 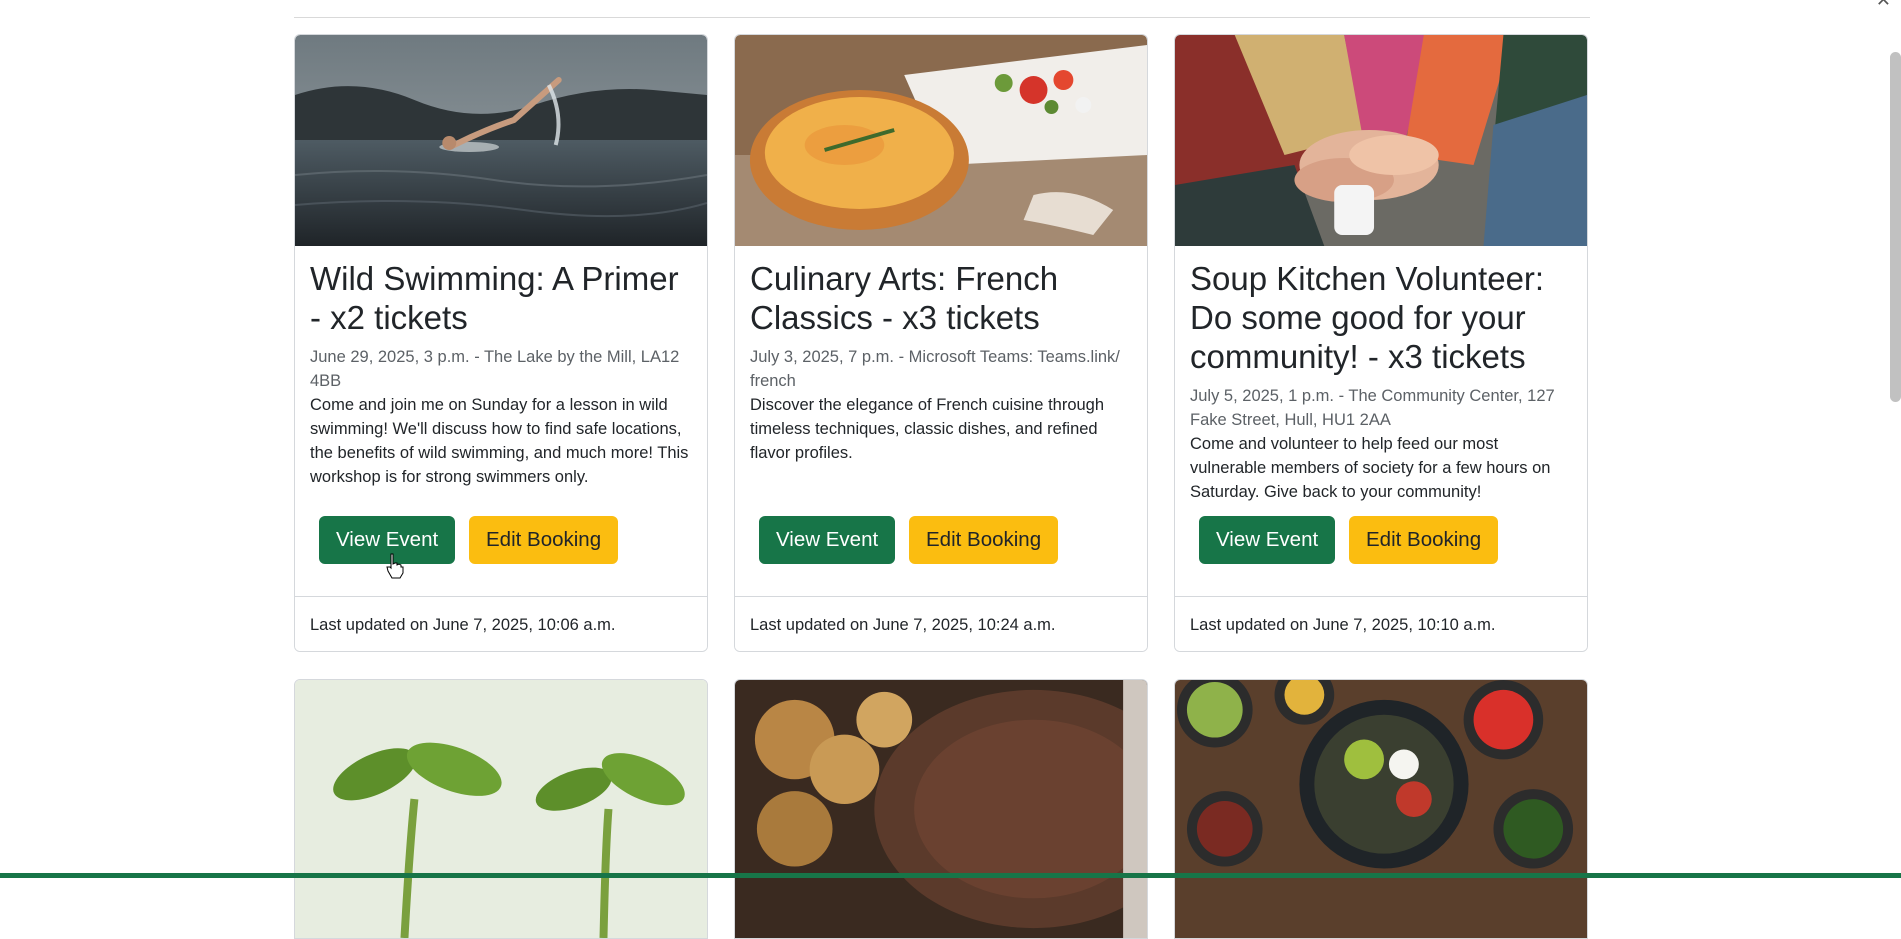 I want to click on close-icon: ✕, so click(x=1883, y=5).